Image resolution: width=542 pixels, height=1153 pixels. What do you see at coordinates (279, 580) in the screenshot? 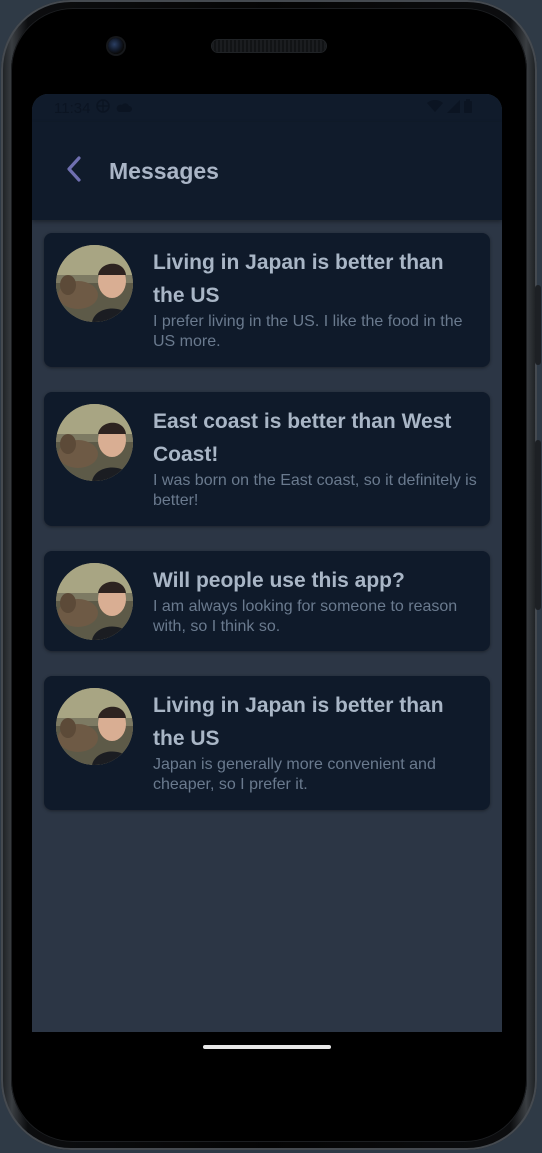
I see `message-title: Will people use this app?` at bounding box center [279, 580].